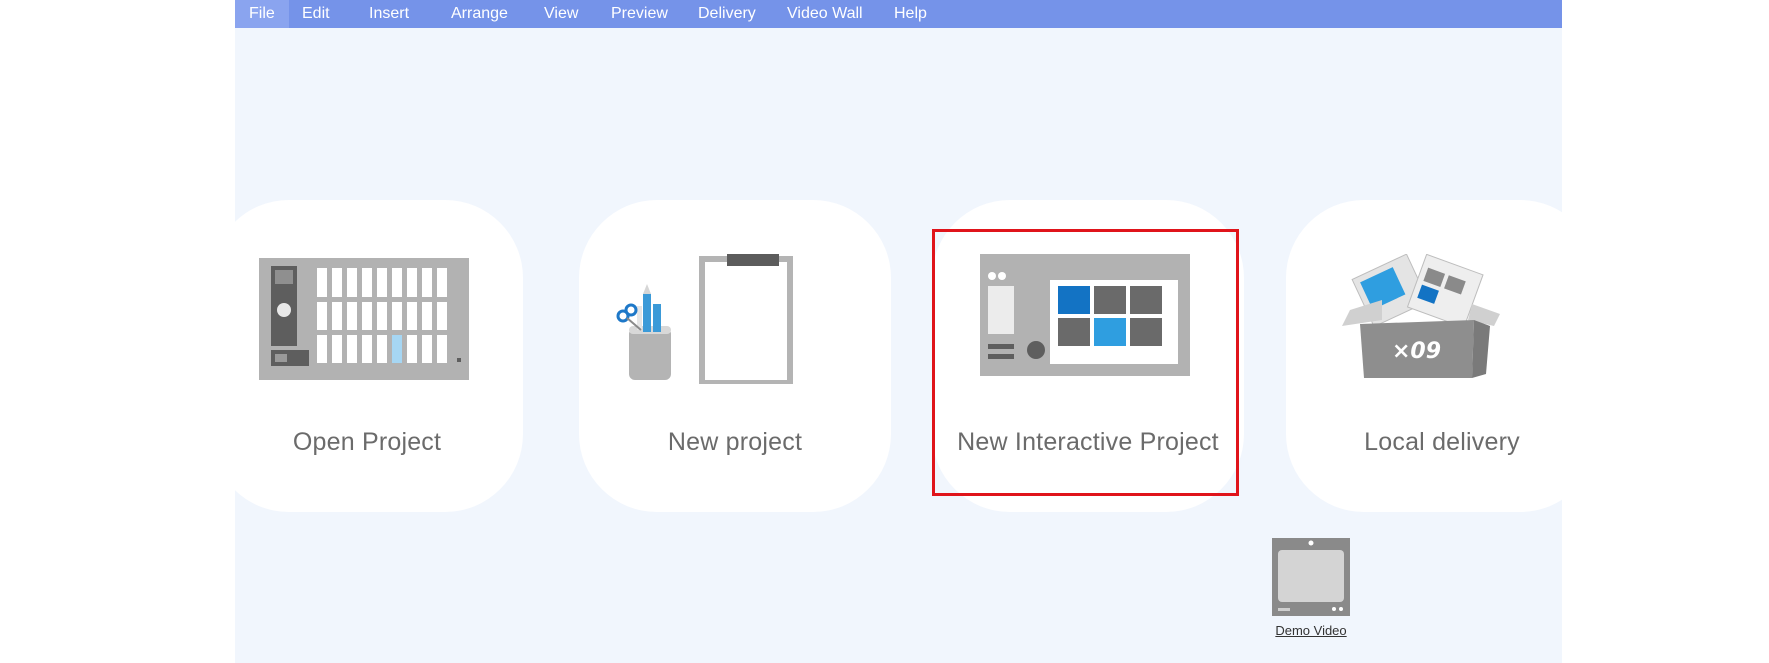 Image resolution: width=1769 pixels, height=663 pixels. I want to click on interactive-layout-icon, so click(1085, 315).